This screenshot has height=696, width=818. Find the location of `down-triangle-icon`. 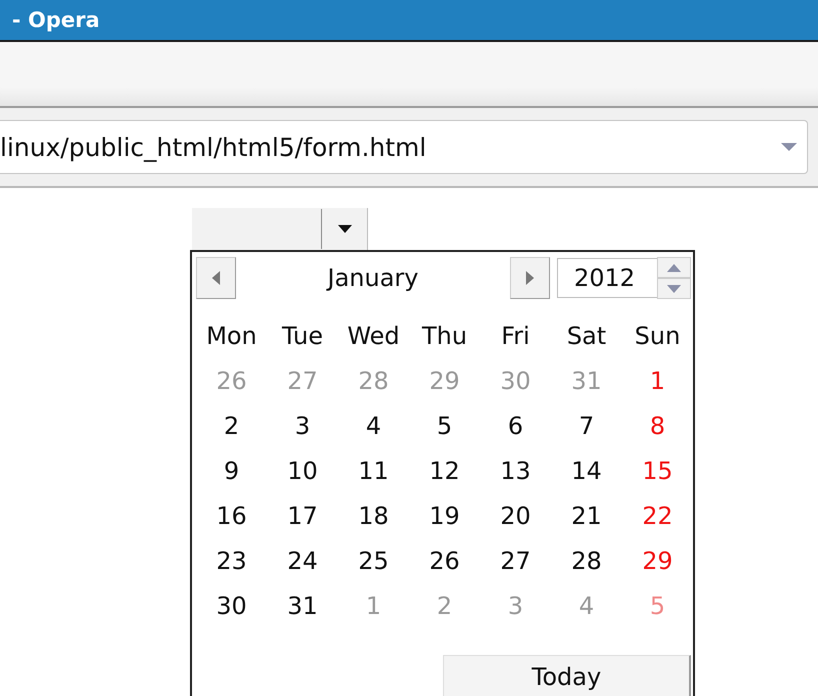

down-triangle-icon is located at coordinates (674, 288).